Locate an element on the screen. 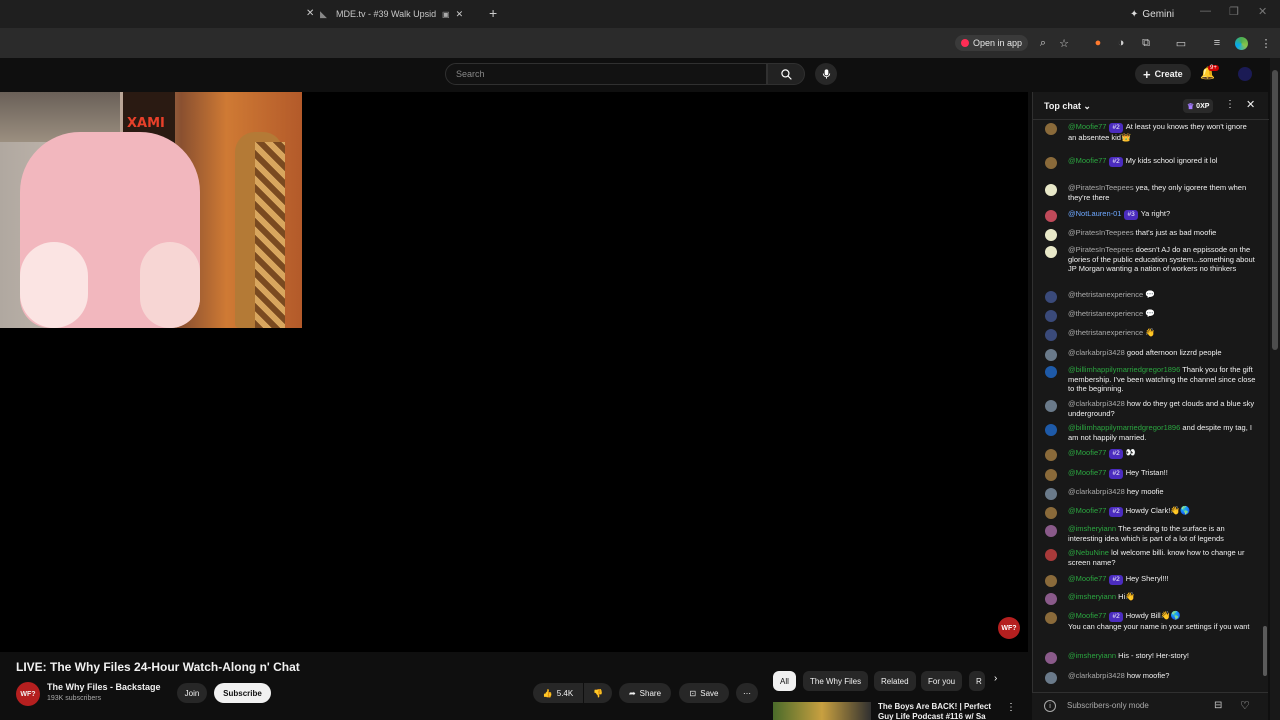 The image size is (1280, 720). window-close-icon: ✕ is located at coordinates (1262, 11).